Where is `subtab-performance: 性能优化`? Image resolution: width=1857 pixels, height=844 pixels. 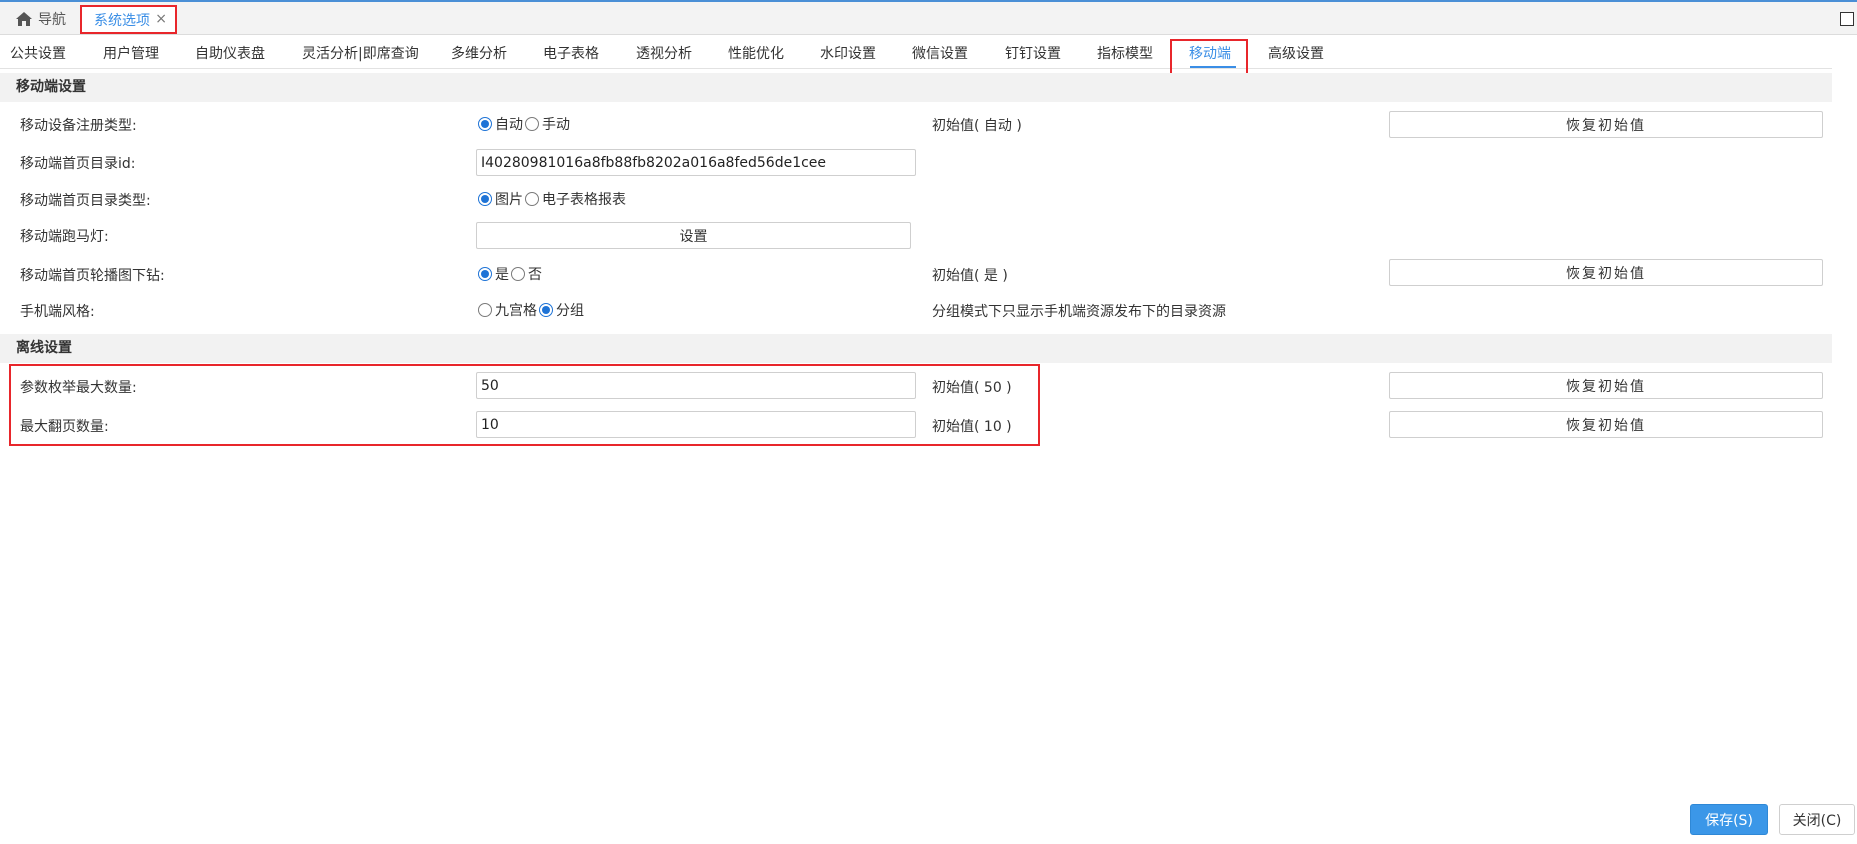
subtab-performance: 性能优化 is located at coordinates (756, 53).